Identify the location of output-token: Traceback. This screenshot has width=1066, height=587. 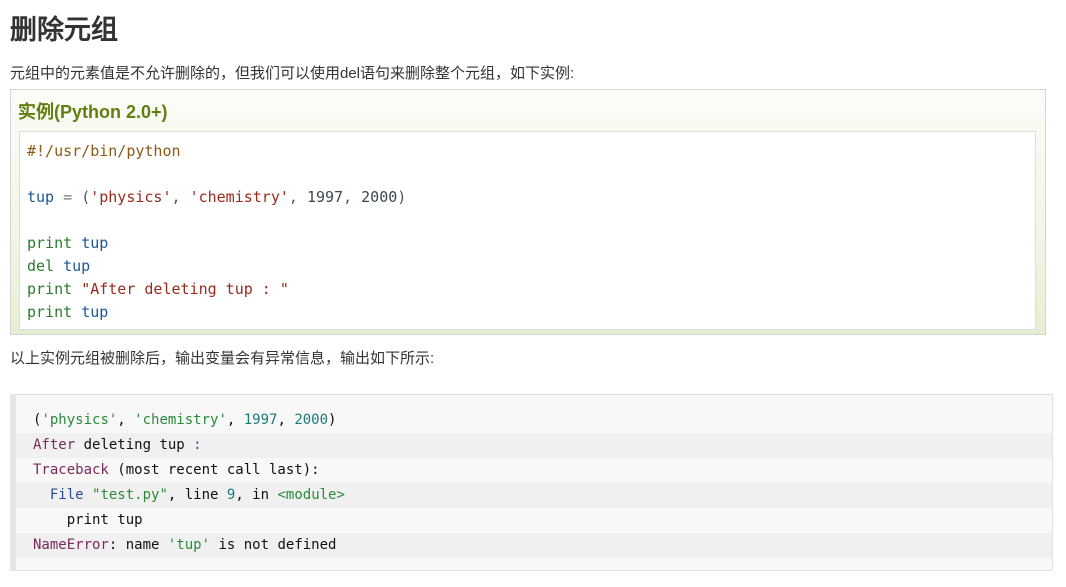
(71, 470).